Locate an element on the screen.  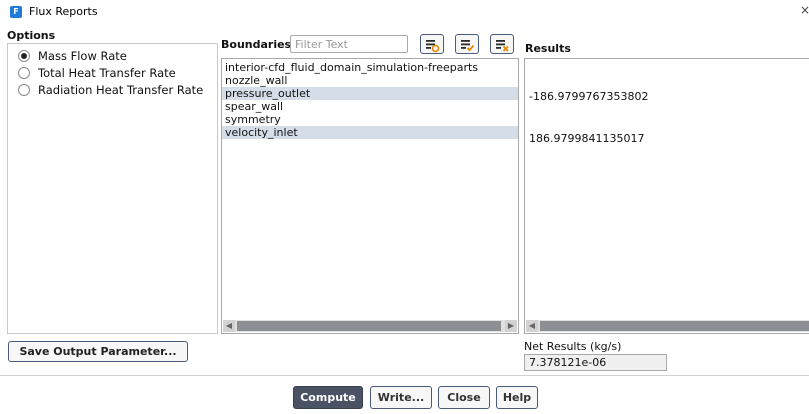
option-mass-flow-rate: Mass Flow Rate is located at coordinates (72, 55).